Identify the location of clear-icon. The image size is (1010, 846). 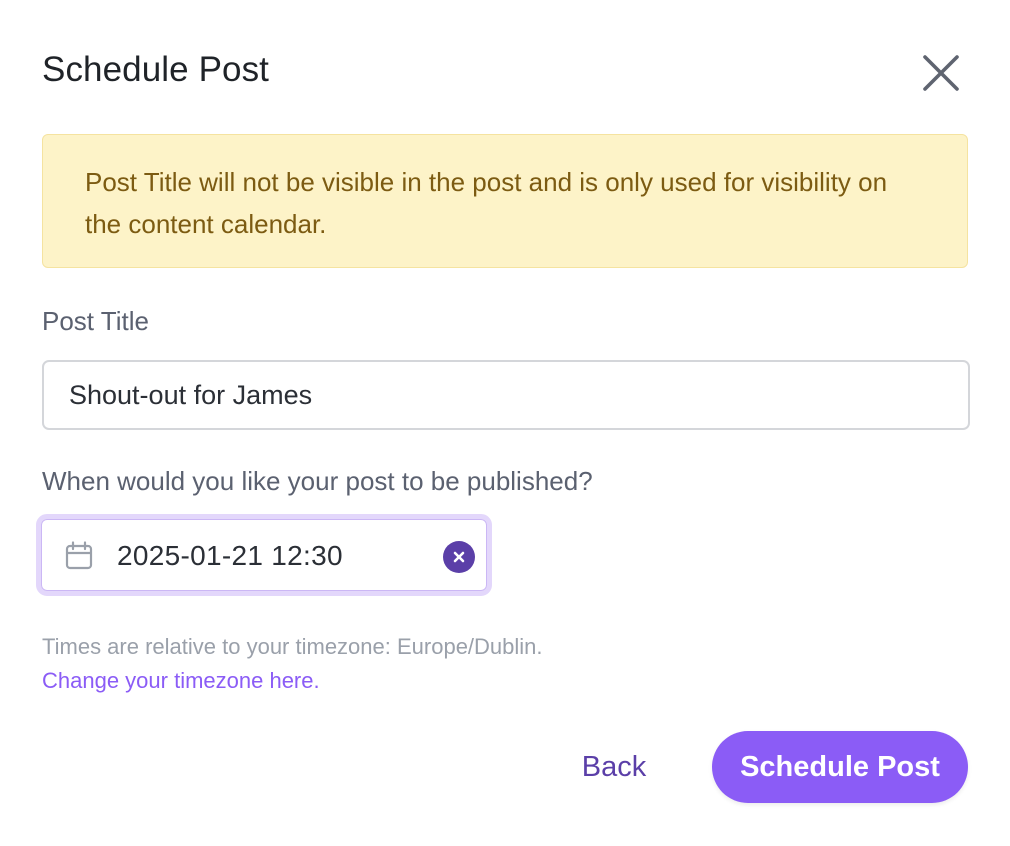
(459, 557).